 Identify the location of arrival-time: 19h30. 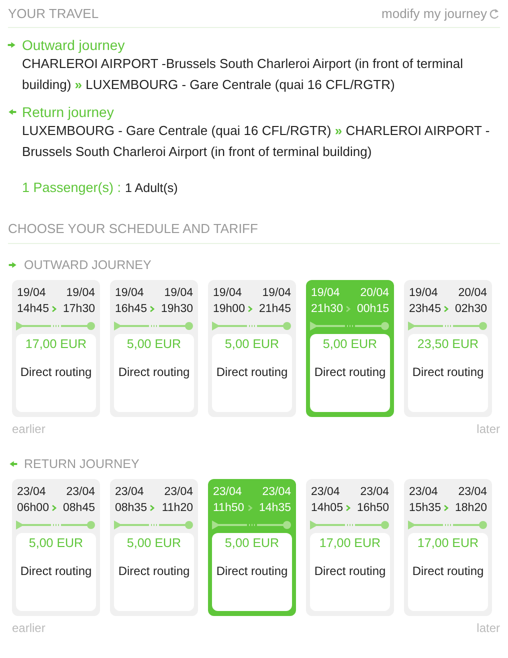
(176, 309).